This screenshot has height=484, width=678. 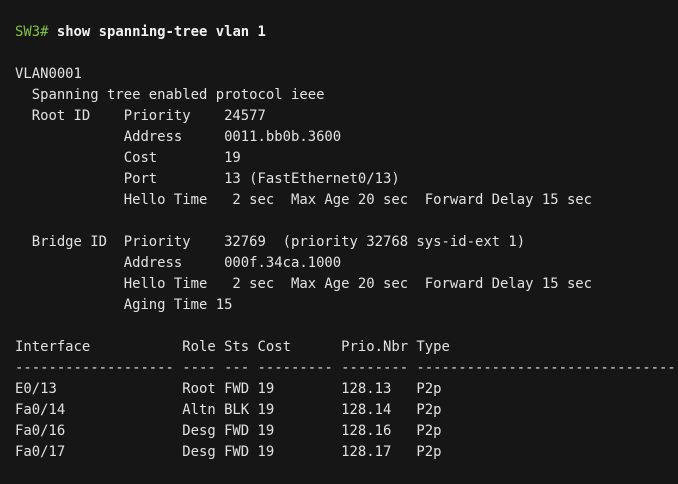 What do you see at coordinates (228, 431) in the screenshot?
I see `table-row: Fa0/16 Desg FWD 19 128.16 P2p` at bounding box center [228, 431].